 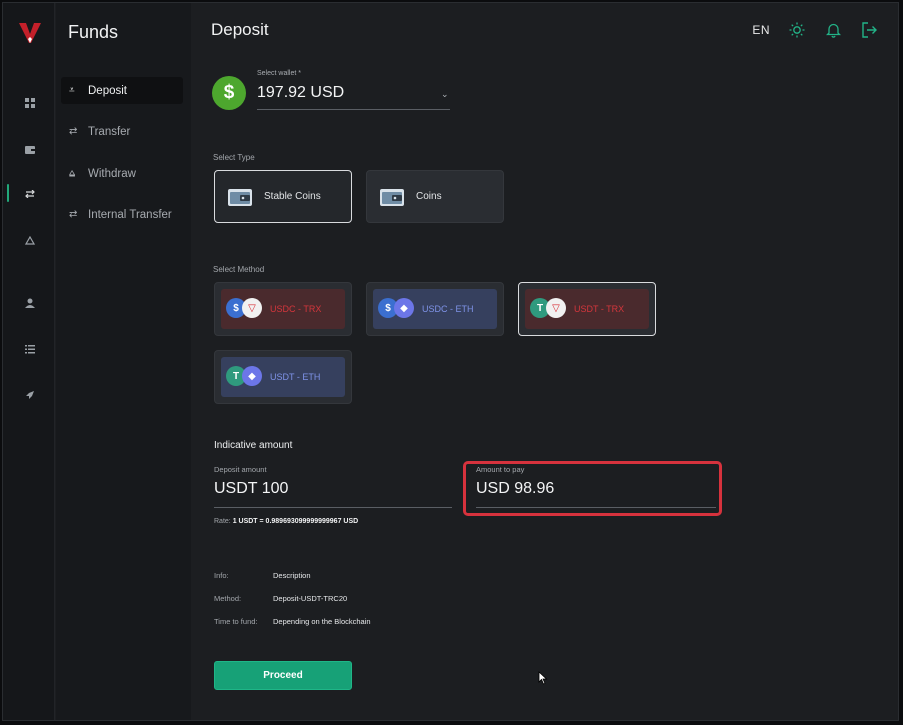 I want to click on brand-logo, so click(x=30, y=33).